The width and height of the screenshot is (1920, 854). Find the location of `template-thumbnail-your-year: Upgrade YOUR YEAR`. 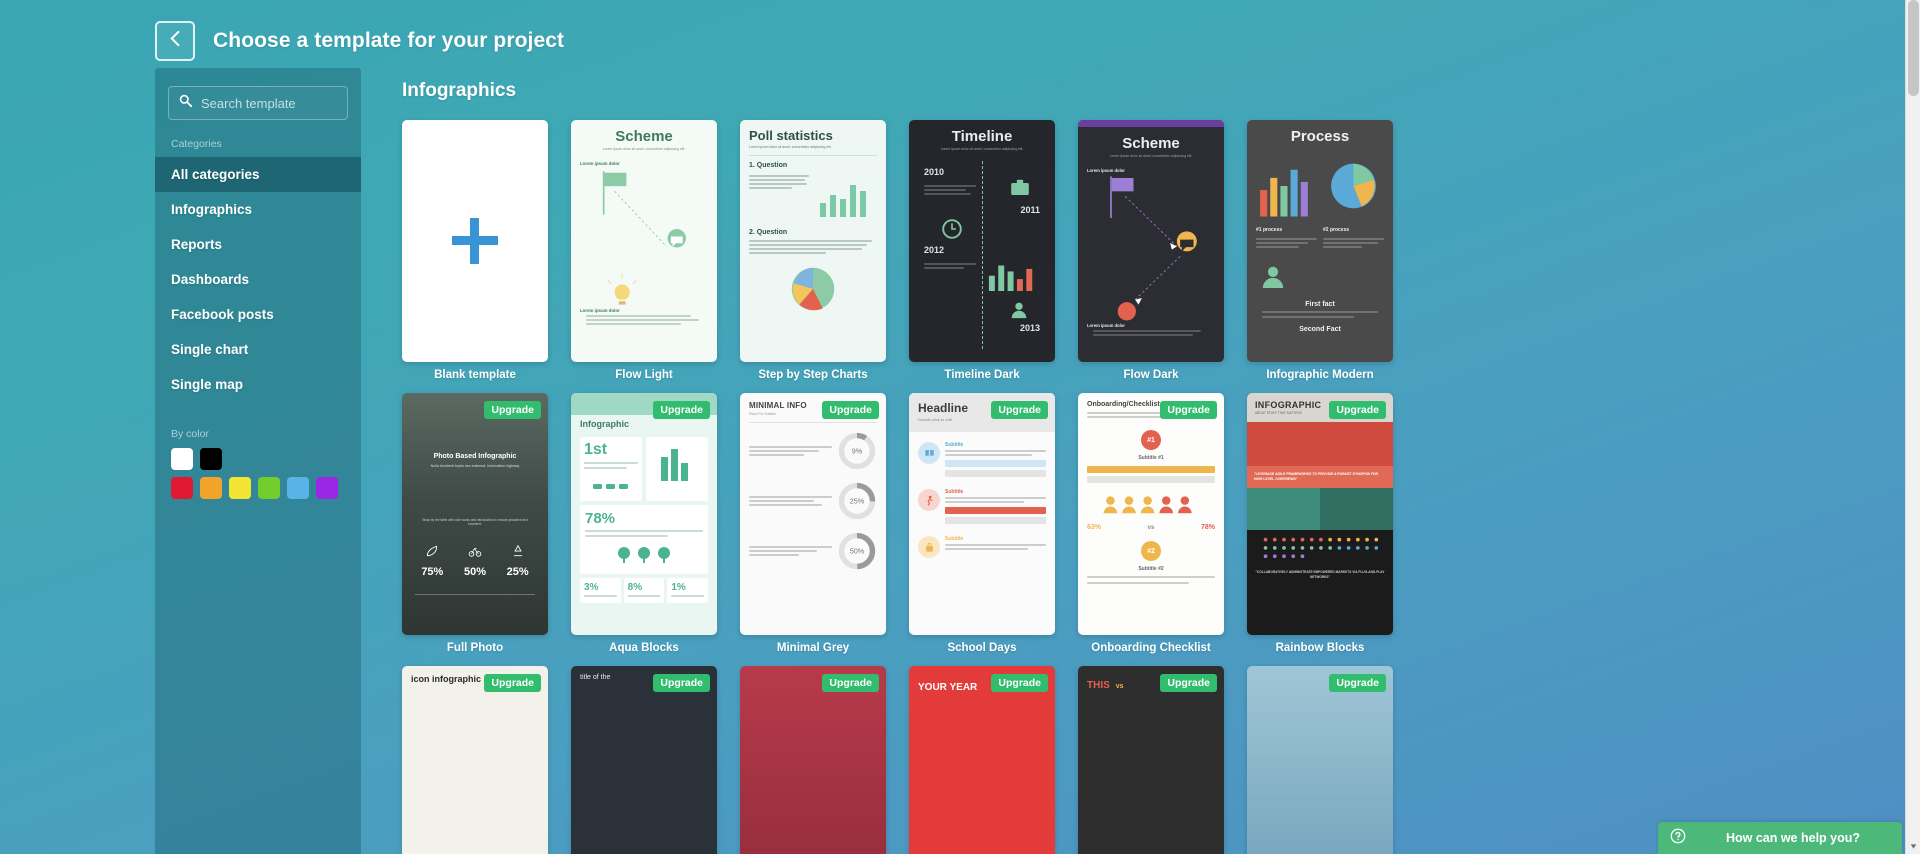

template-thumbnail-your-year: Upgrade YOUR YEAR is located at coordinates (982, 760).